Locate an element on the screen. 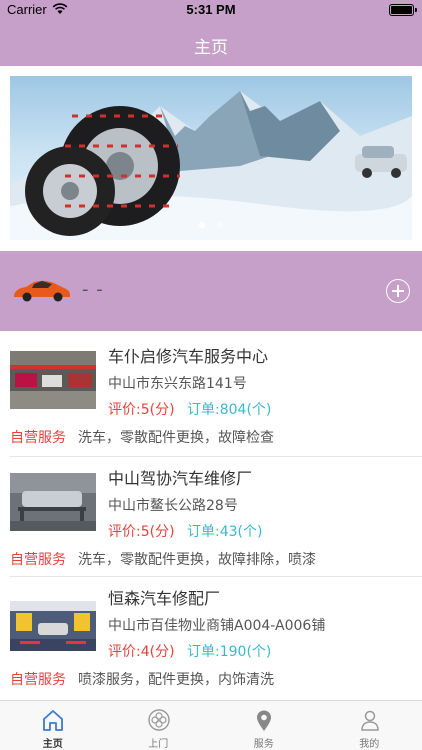 The image size is (422, 750). status-bar: Carrier 5:31 PM is located at coordinates (211, 10).